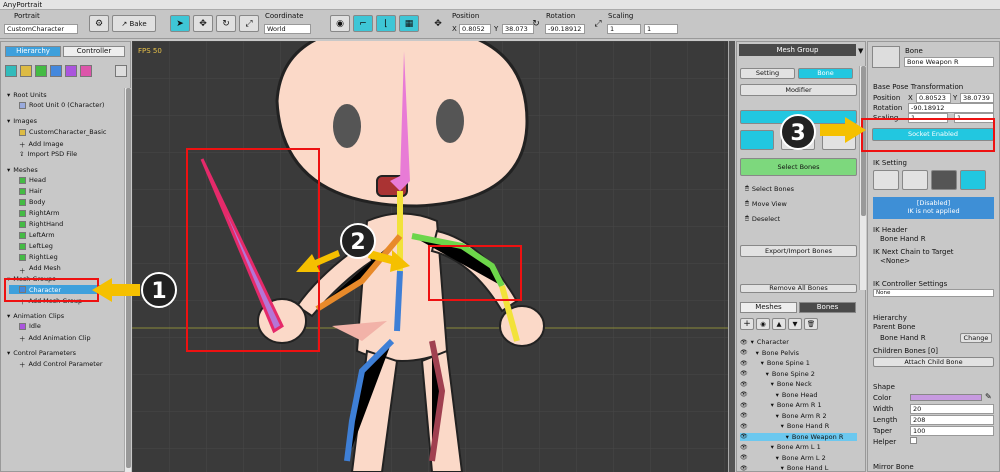 The height and width of the screenshot is (472, 1000). I want to click on callout-2: 2, so click(358, 241).